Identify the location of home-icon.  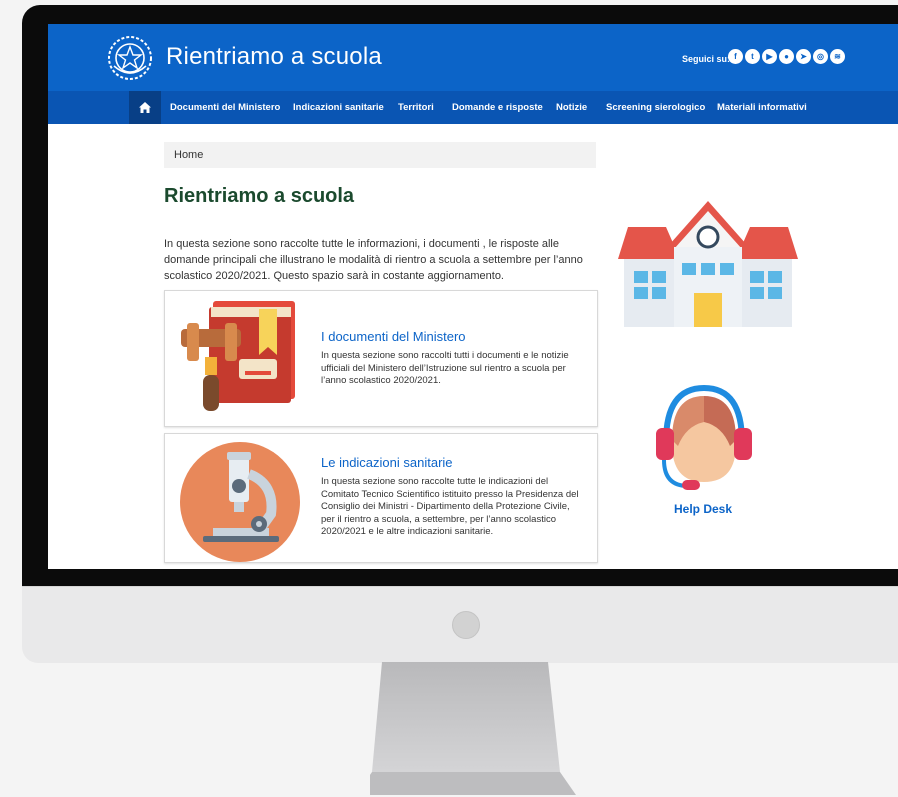
(145, 107).